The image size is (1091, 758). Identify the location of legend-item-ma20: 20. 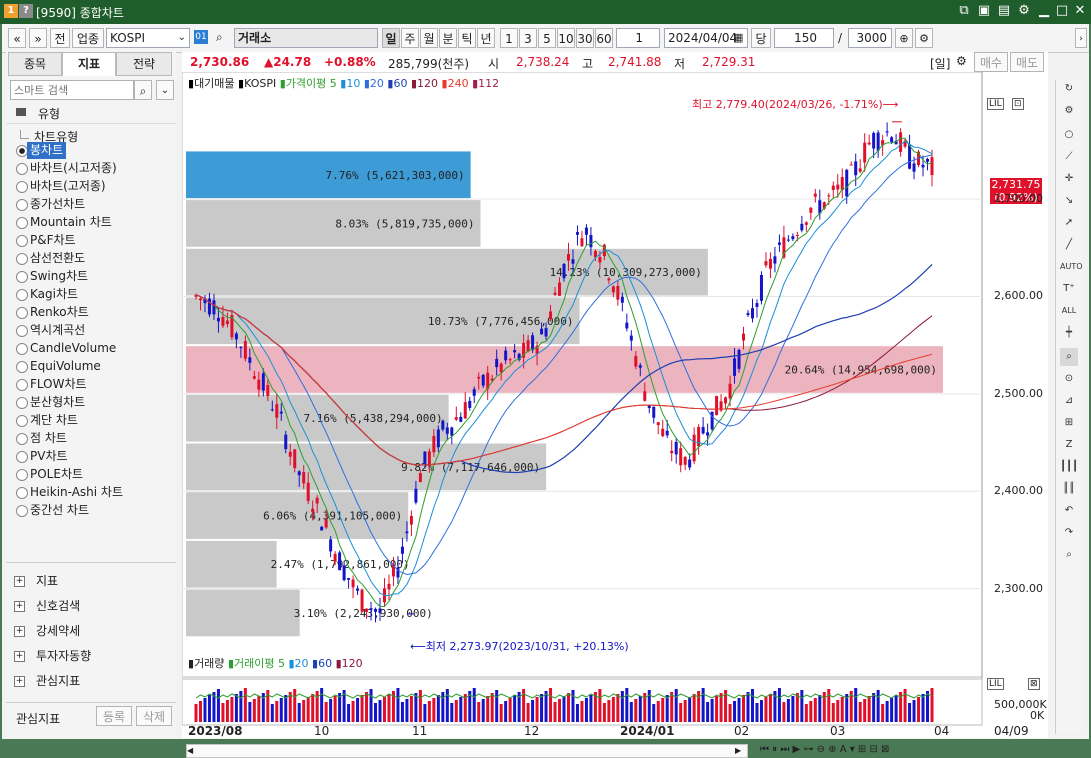
(377, 83).